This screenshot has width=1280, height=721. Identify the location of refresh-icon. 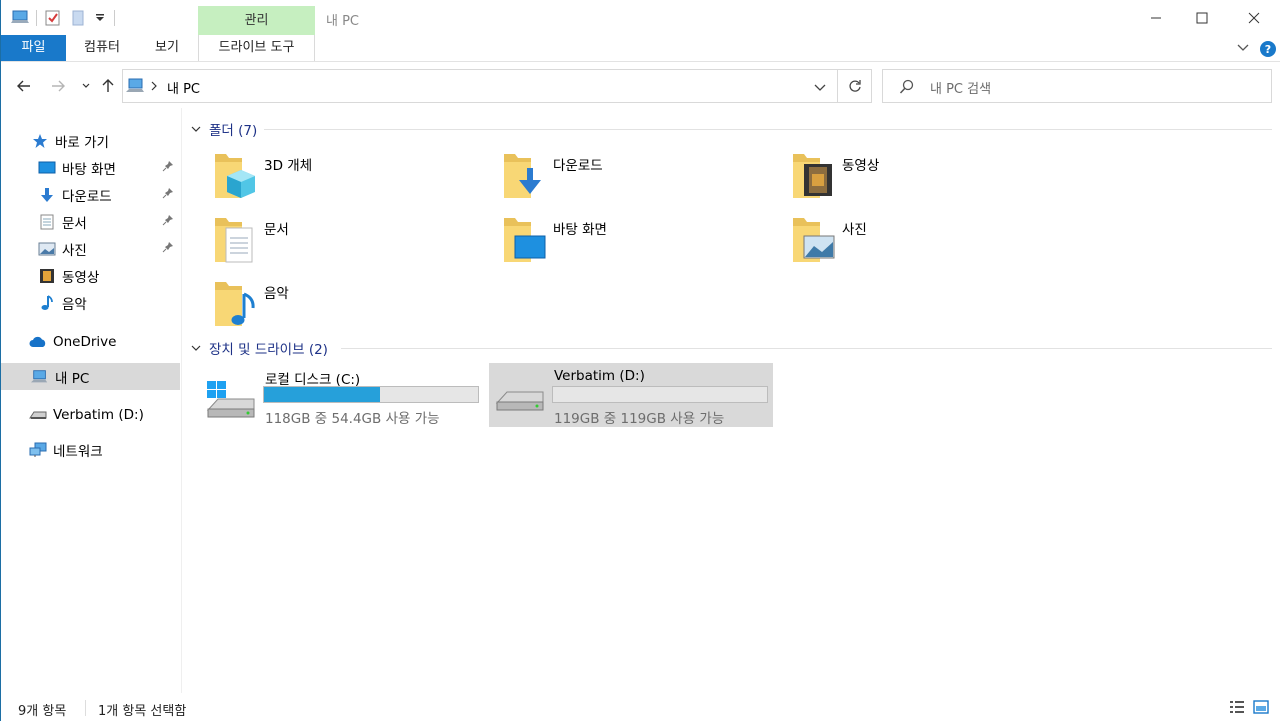
(854, 86).